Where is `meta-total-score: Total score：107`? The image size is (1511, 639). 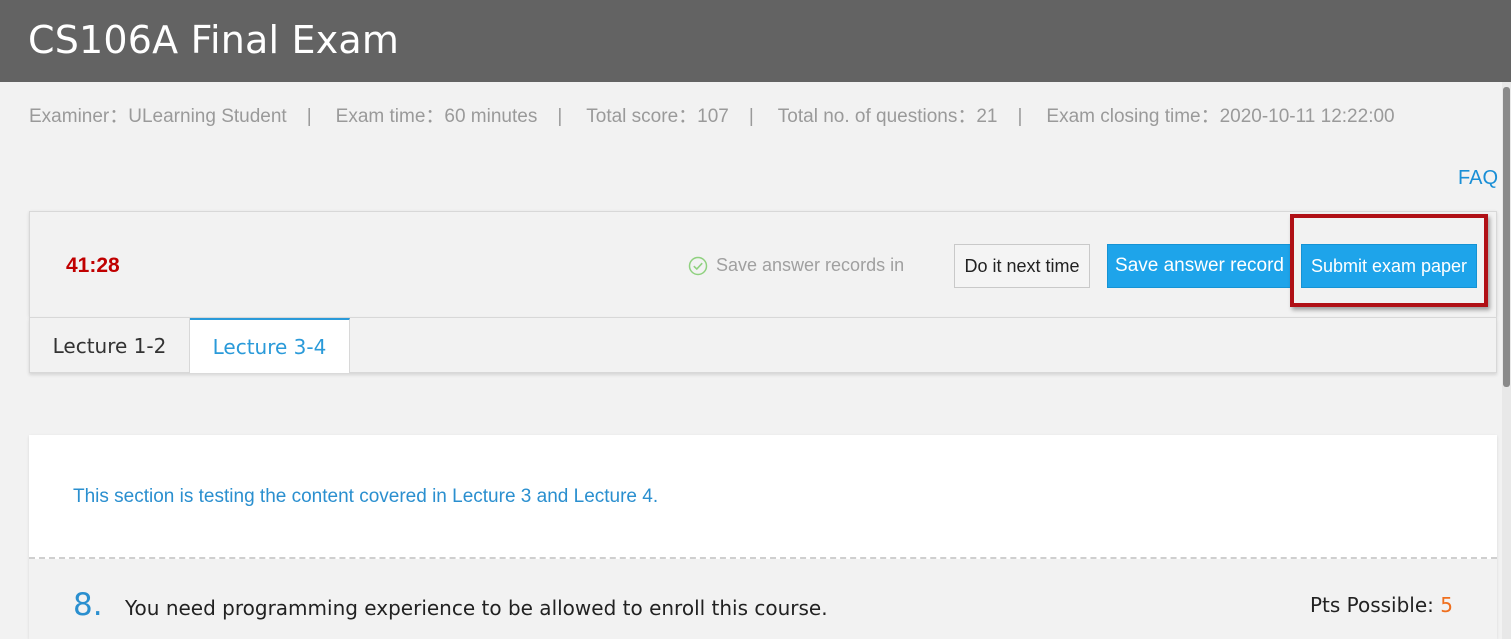
meta-total-score: Total score：107 is located at coordinates (657, 116).